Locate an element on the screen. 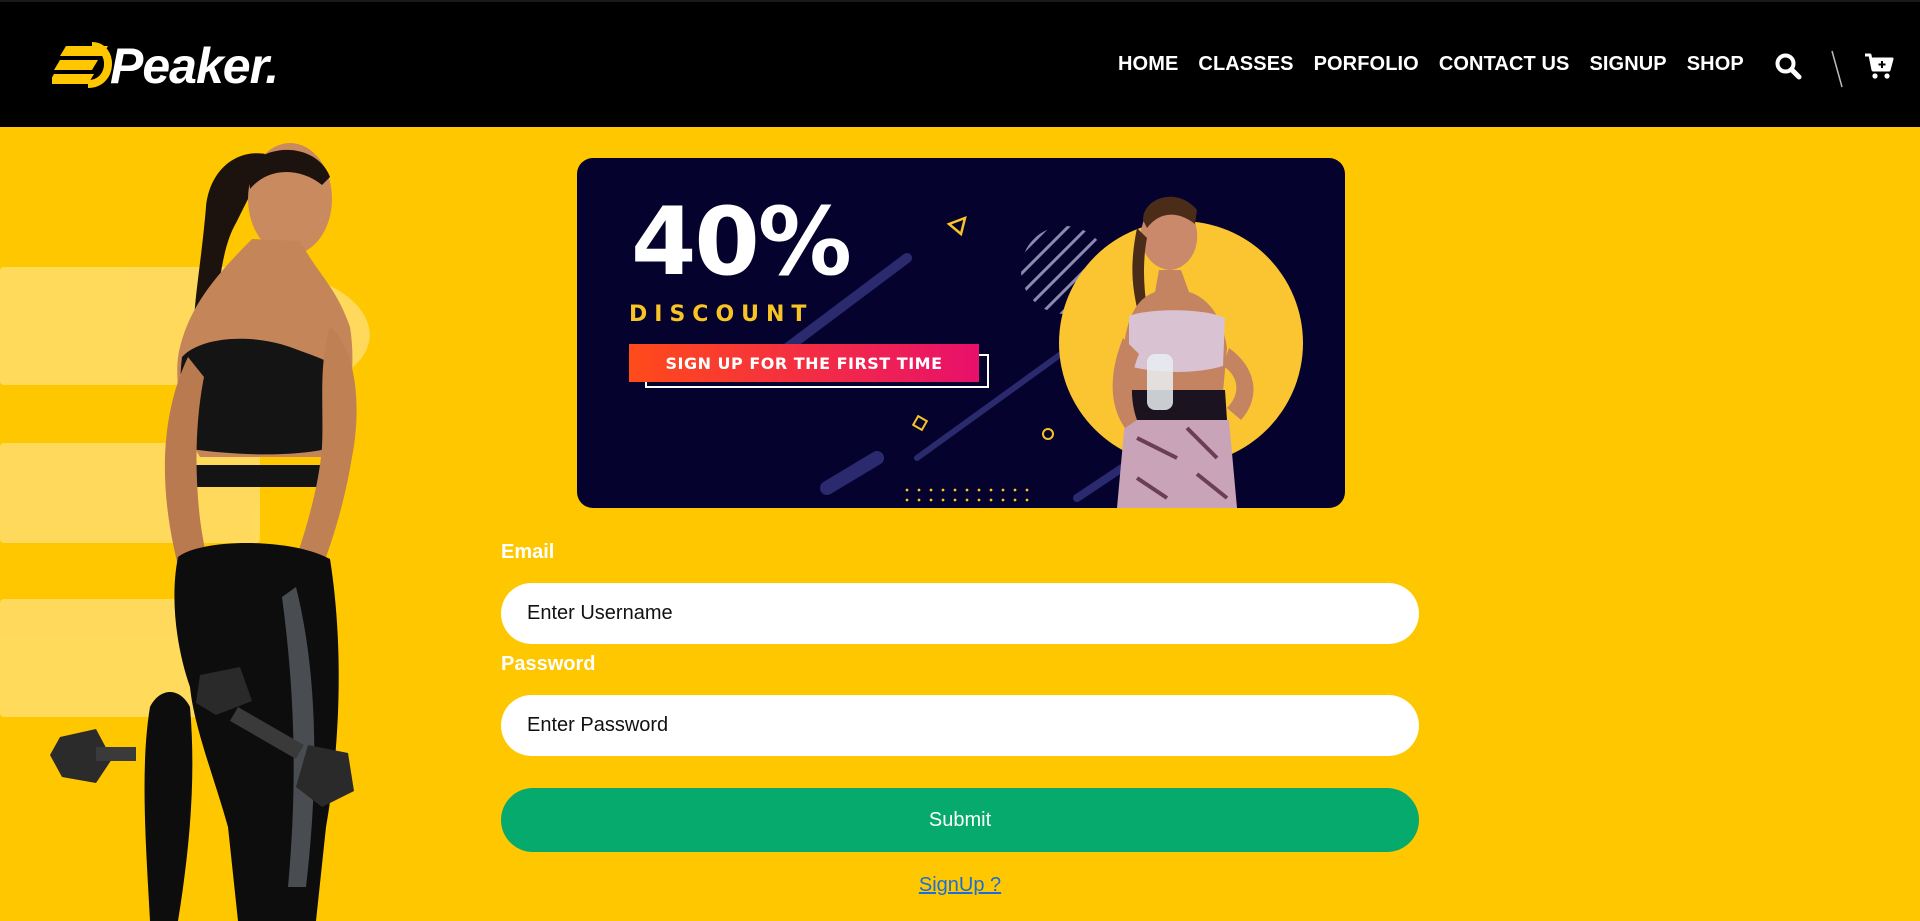 This screenshot has width=1920, height=921. email-input is located at coordinates (960, 613).